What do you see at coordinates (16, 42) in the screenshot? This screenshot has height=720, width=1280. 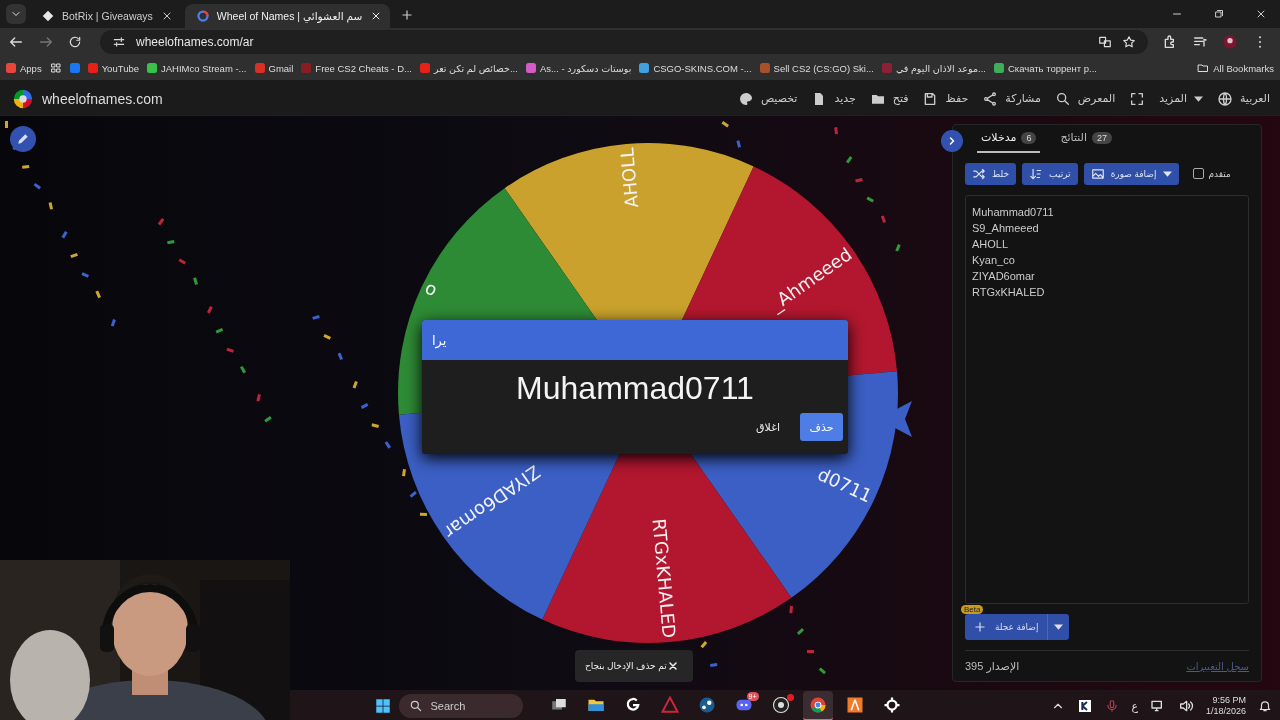 I see `arrow-left-icon` at bounding box center [16, 42].